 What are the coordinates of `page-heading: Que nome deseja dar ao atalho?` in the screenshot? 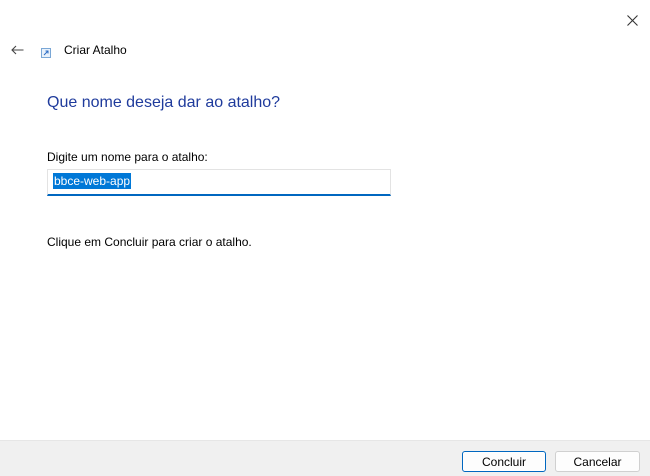 It's located at (164, 102).